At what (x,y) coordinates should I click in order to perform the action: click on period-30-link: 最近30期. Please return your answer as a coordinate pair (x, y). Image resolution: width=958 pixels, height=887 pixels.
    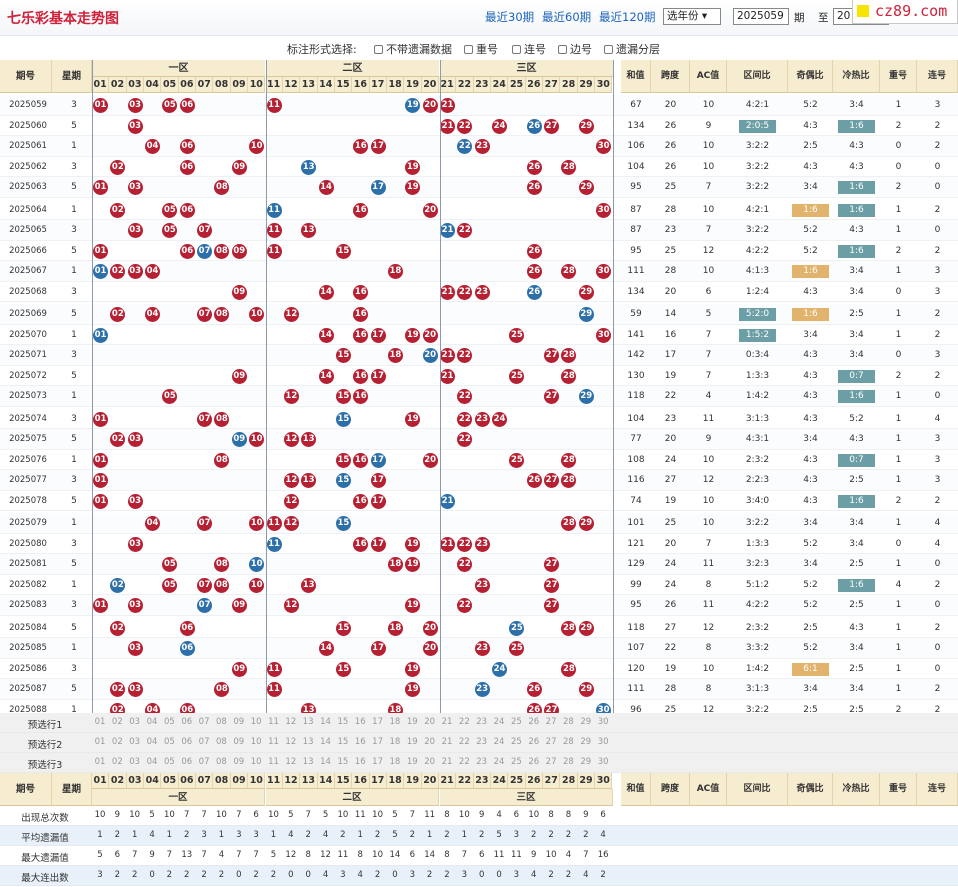
    Looking at the image, I should click on (509, 17).